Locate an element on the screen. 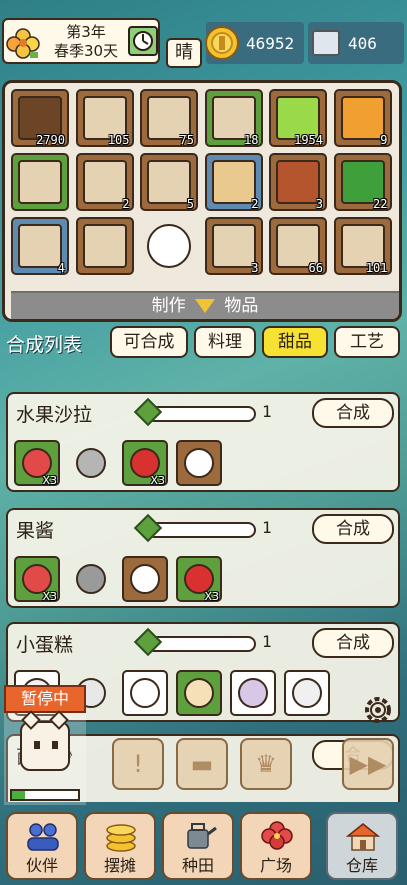 This screenshot has width=407, height=885. inventory-slot: 75 is located at coordinates (169, 118).